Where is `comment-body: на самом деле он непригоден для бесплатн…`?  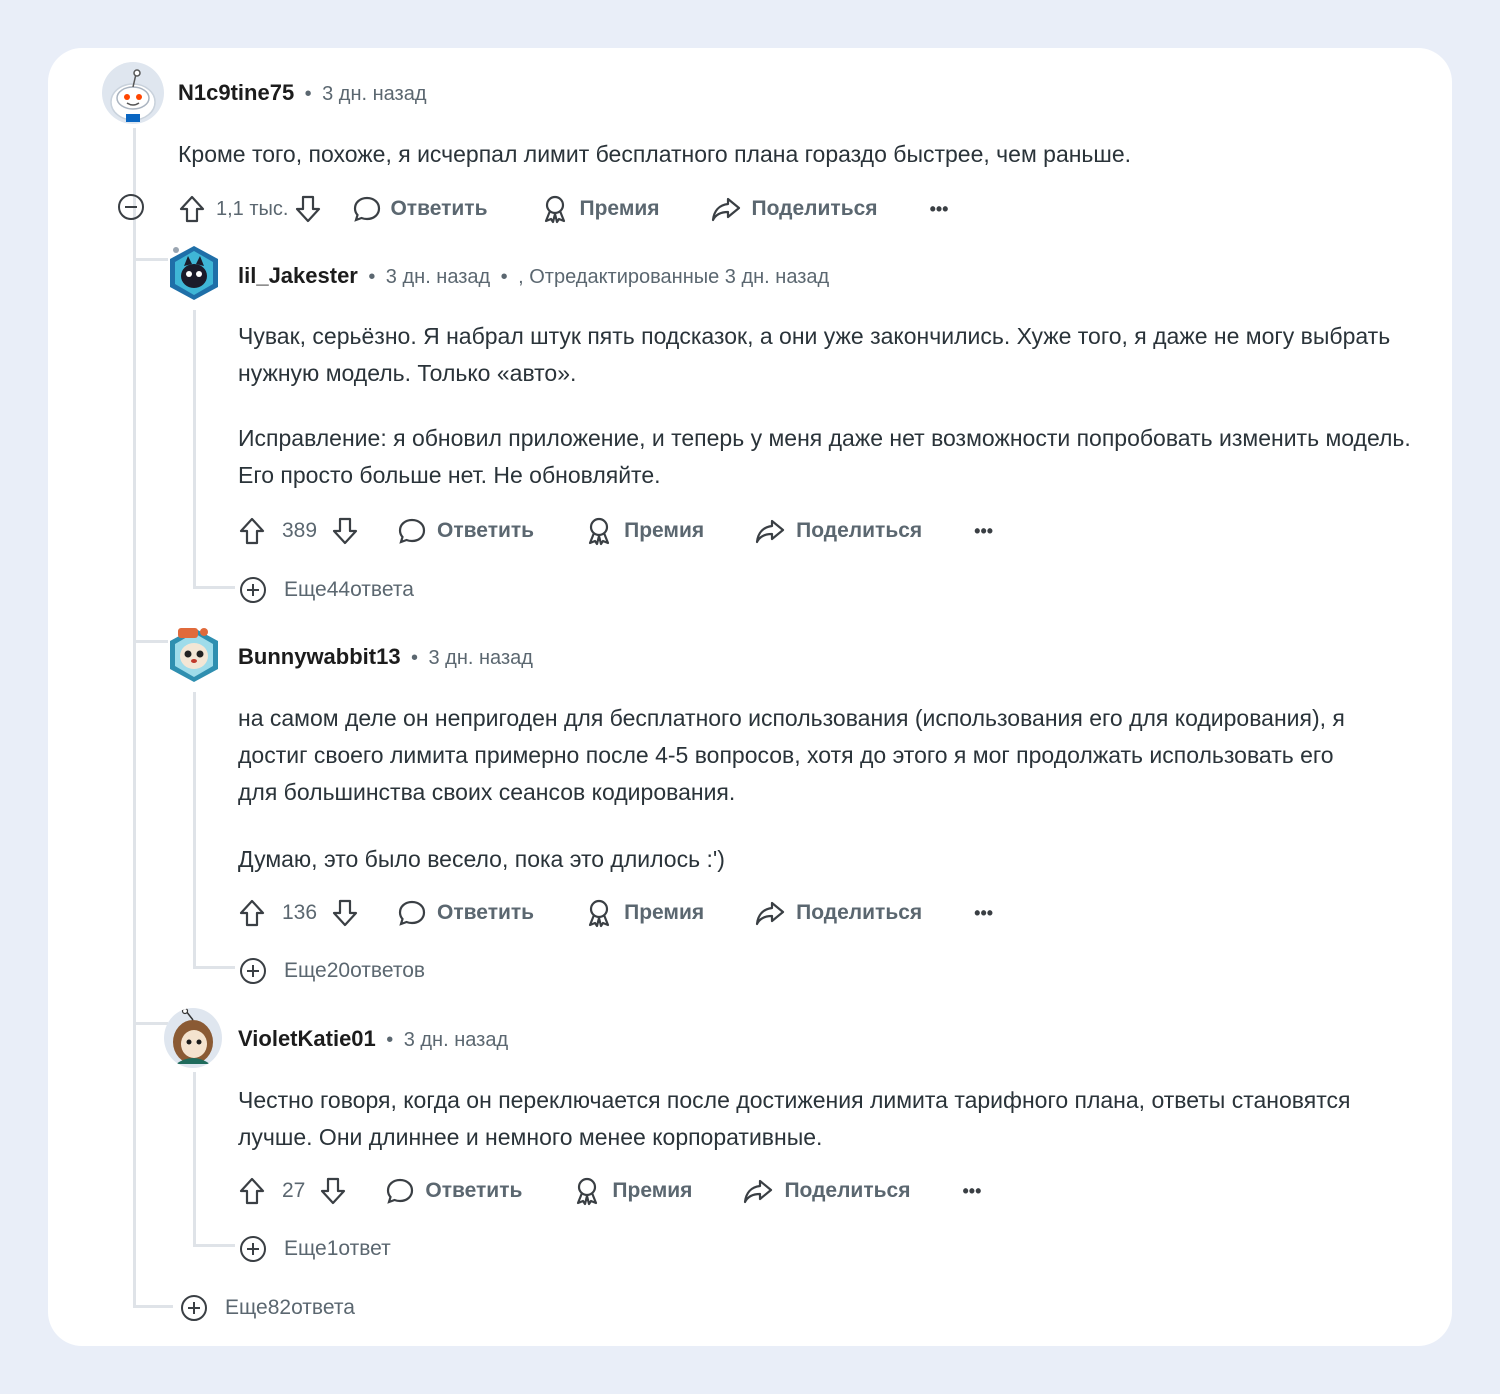 comment-body: на самом деле он непригоден для бесплатн… is located at coordinates (798, 789).